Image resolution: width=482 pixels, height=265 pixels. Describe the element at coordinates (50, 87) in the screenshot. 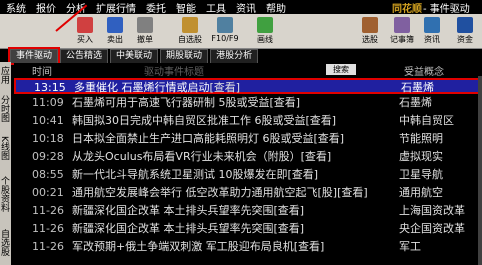

I see `row-time: 13:15` at that location.